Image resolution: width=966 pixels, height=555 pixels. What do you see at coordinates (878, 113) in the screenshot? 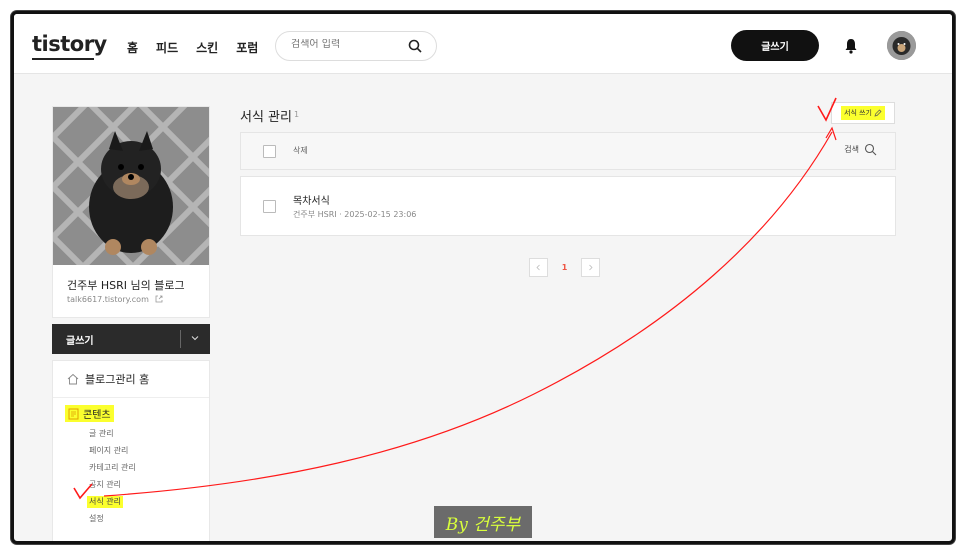
I see `pencil-icon` at bounding box center [878, 113].